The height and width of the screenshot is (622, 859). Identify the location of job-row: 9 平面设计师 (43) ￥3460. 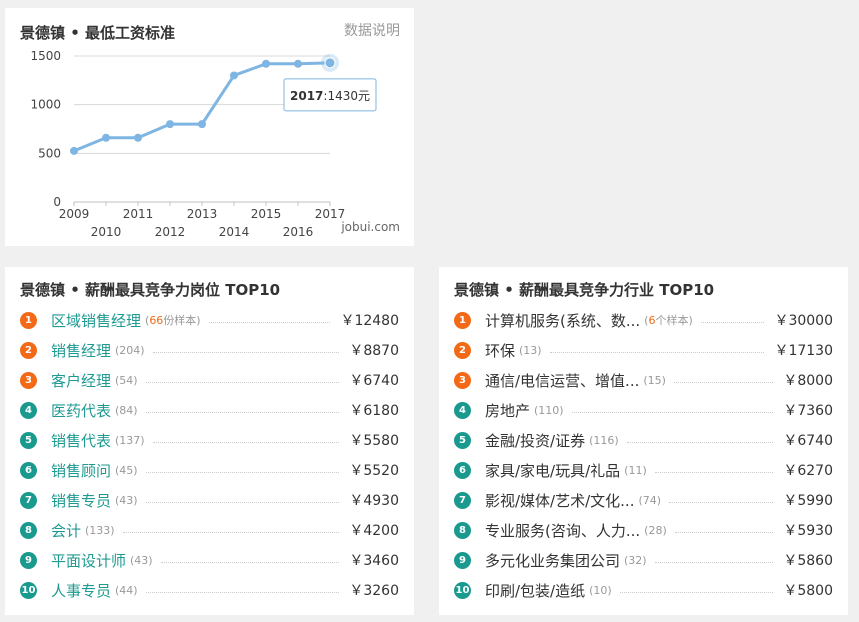
(209, 560).